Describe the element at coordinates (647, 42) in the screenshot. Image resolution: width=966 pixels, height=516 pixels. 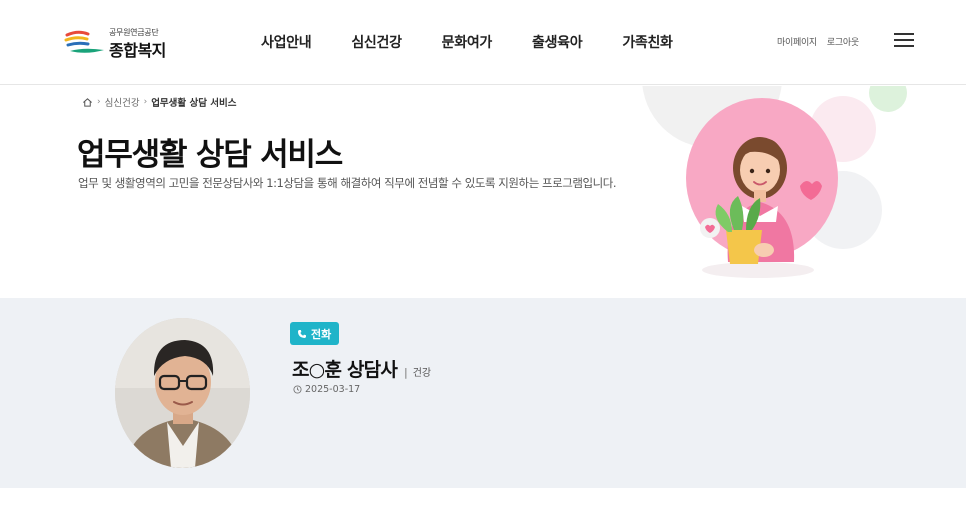
I see `nav-item-family: 가족친화` at that location.